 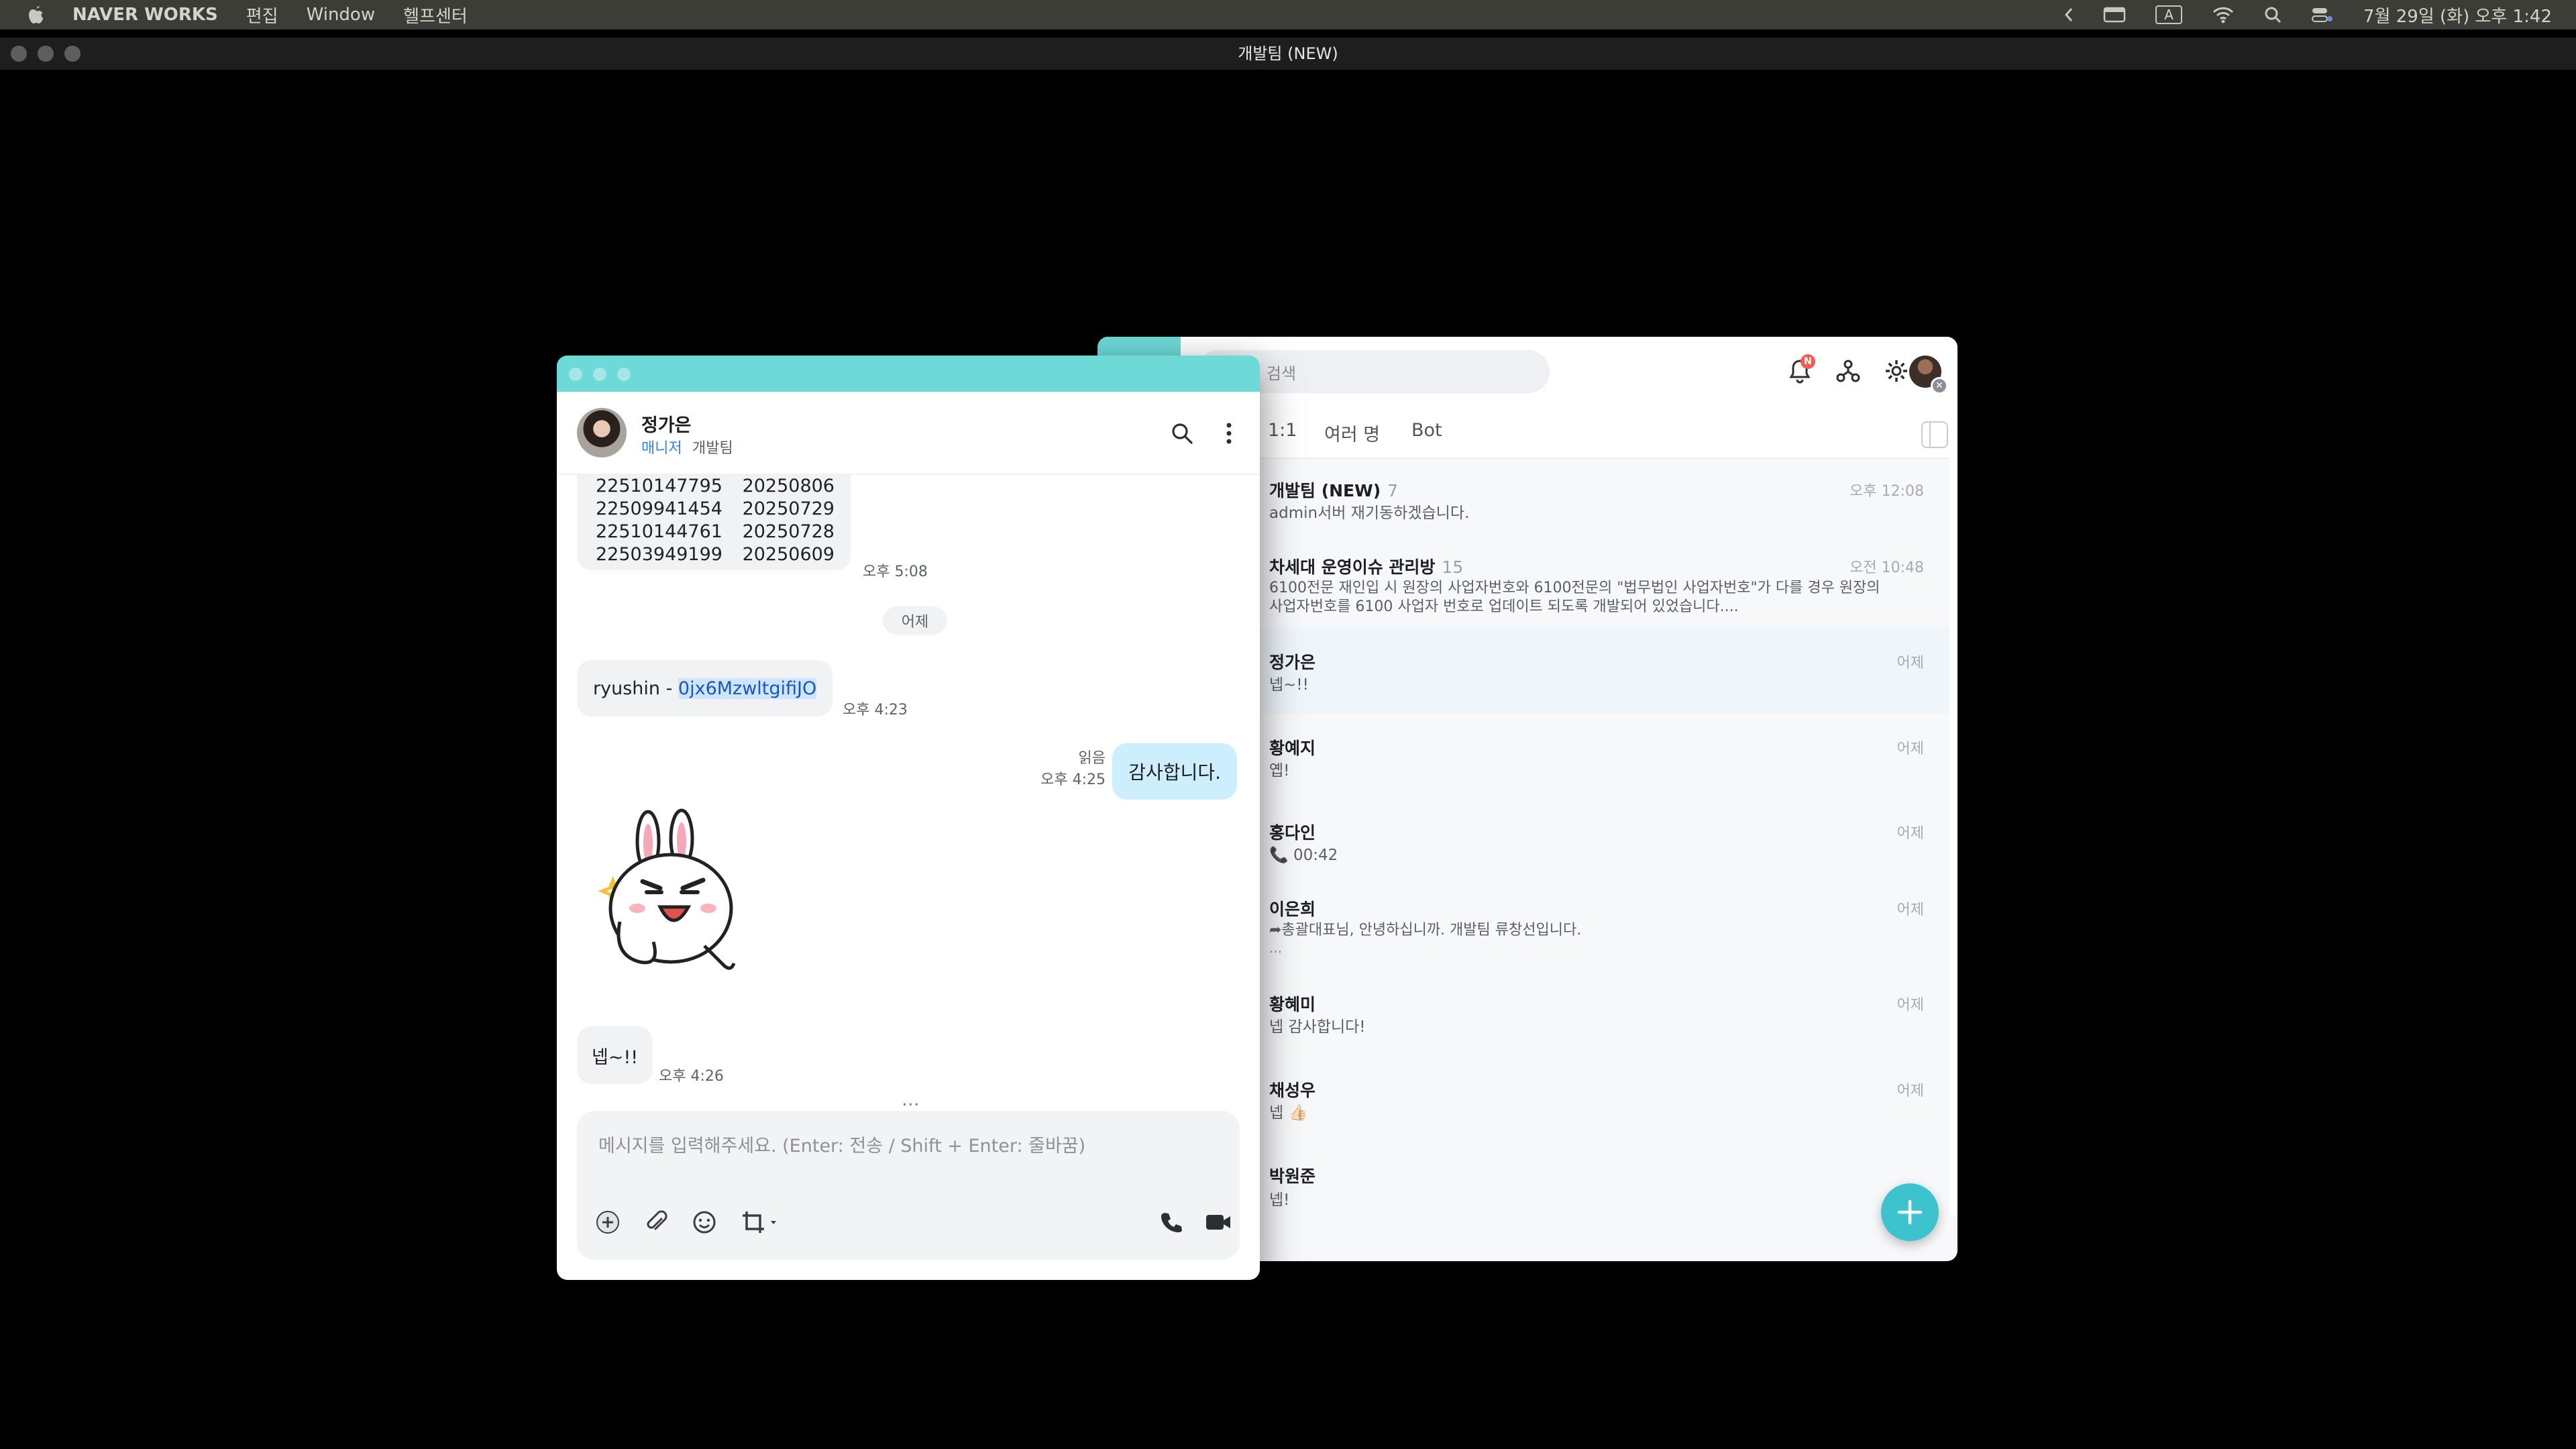 I want to click on menu-app-name: NAVER WORKS, so click(x=145, y=15).